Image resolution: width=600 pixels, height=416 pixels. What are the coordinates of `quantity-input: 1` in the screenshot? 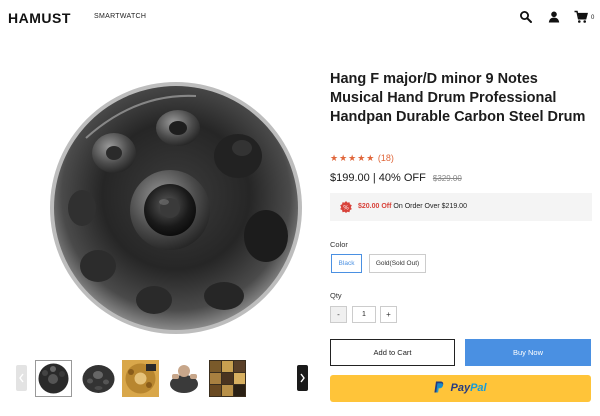 It's located at (364, 314).